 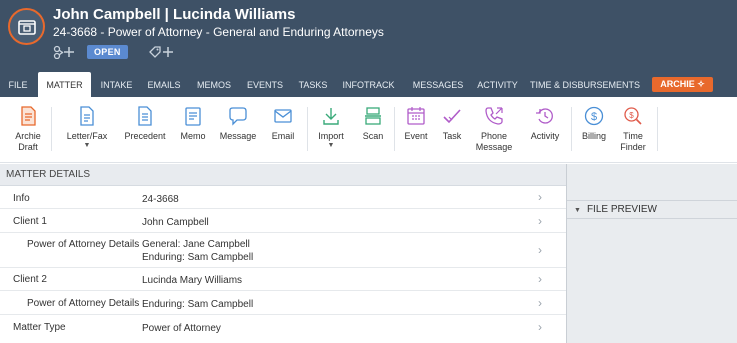 I want to click on task-label: Task, so click(x=452, y=136).